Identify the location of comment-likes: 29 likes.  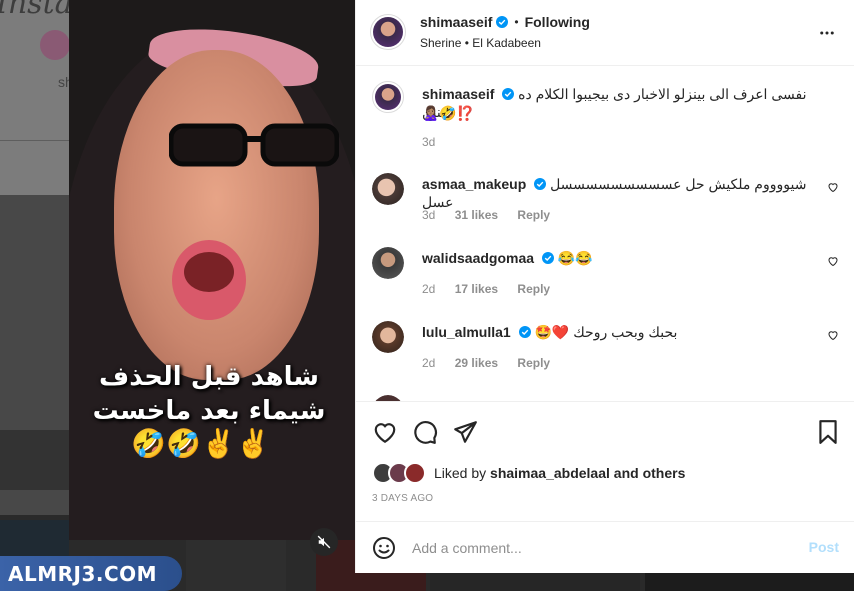
(476, 363).